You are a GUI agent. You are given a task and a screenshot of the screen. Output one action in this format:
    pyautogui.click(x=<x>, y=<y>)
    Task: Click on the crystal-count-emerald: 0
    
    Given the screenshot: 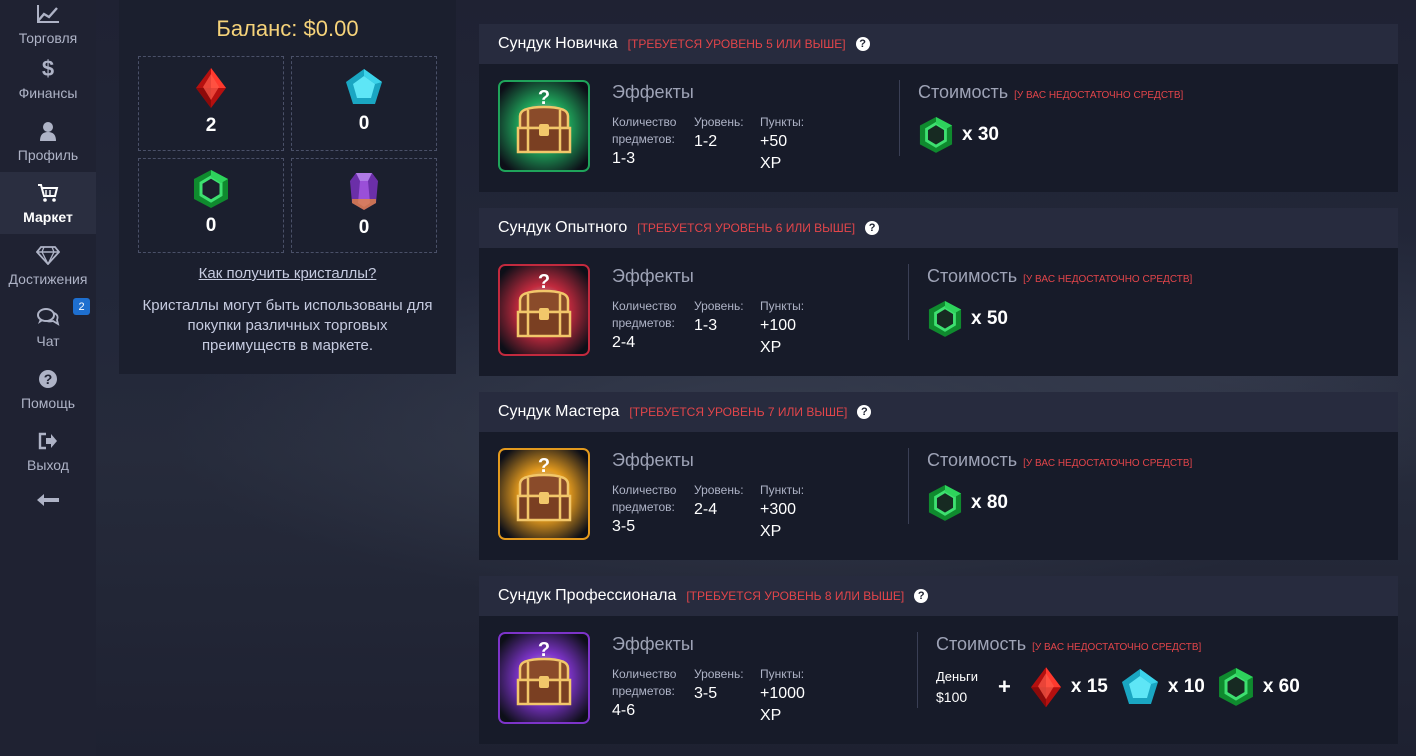 What is the action you would take?
    pyautogui.click(x=211, y=225)
    